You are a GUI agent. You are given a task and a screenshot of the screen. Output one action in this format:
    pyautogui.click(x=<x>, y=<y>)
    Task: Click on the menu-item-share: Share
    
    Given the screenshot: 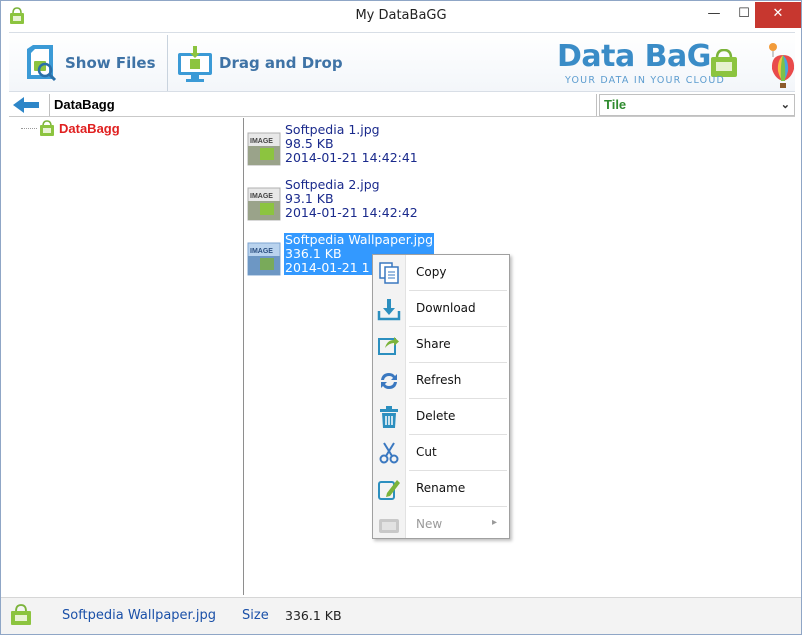 What is the action you would take?
    pyautogui.click(x=441, y=345)
    